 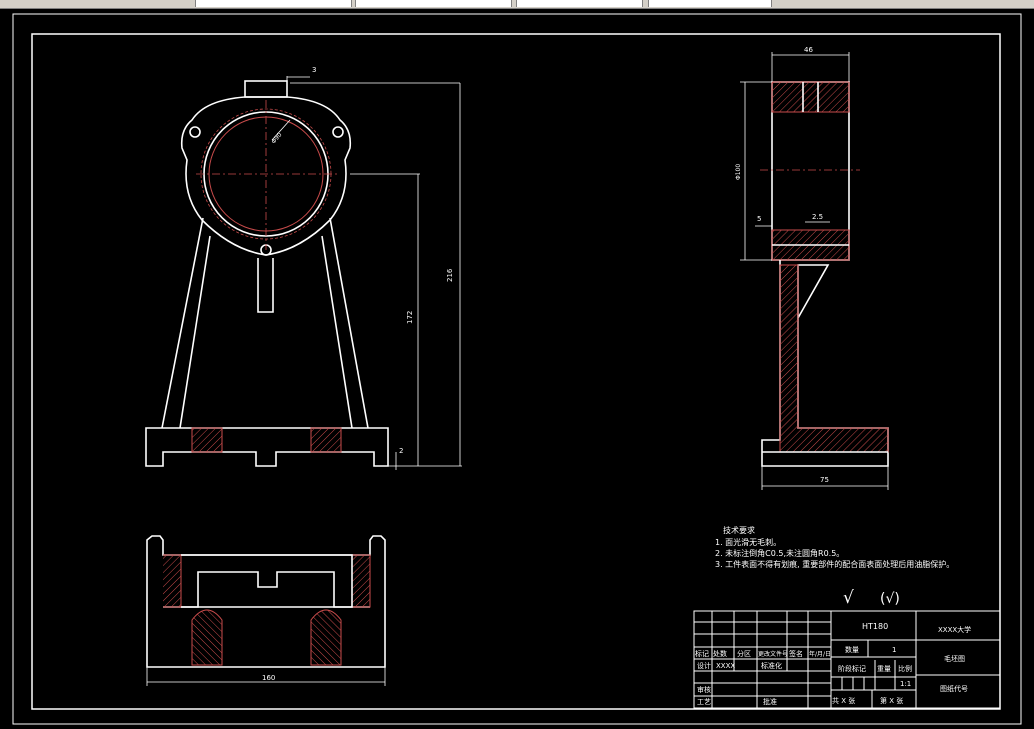 I want to click on dim-front-step: 2, so click(x=401, y=451).